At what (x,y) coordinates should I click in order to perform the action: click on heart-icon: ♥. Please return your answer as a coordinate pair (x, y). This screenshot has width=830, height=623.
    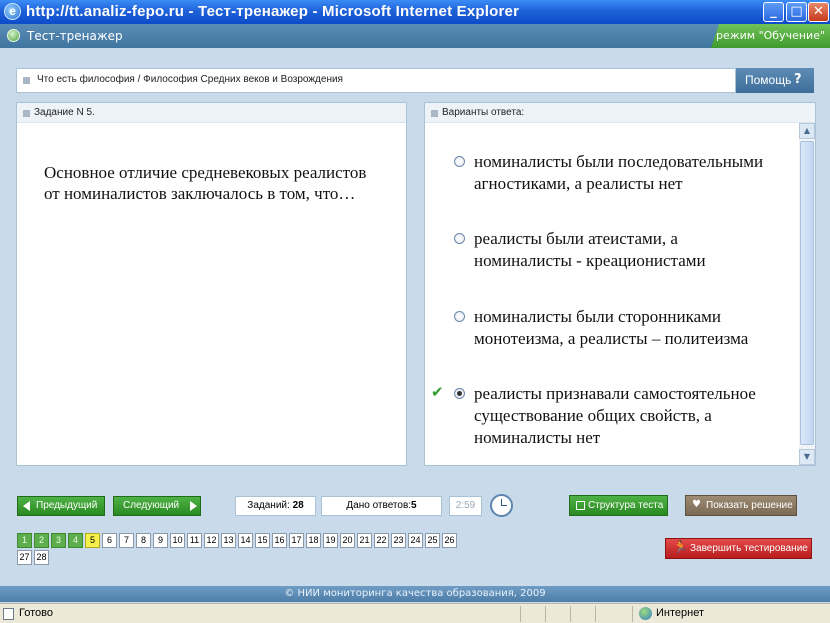
    Looking at the image, I should click on (696, 504).